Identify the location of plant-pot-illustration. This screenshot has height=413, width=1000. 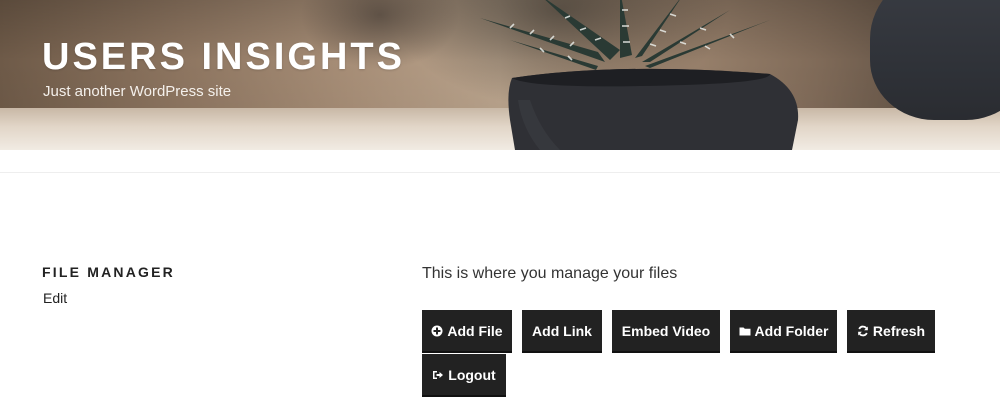
(639, 75).